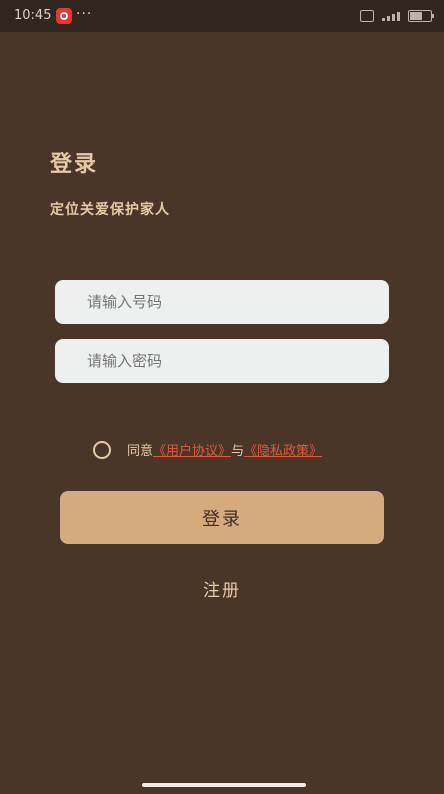 The height and width of the screenshot is (794, 444). Describe the element at coordinates (283, 449) in the screenshot. I see `privacy-policy-link: 《隐私政策》` at that location.